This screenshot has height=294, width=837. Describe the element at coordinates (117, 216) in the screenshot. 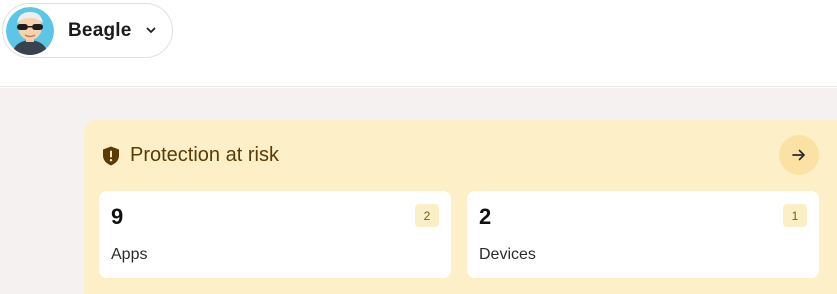

I see `apps-count: 9` at that location.